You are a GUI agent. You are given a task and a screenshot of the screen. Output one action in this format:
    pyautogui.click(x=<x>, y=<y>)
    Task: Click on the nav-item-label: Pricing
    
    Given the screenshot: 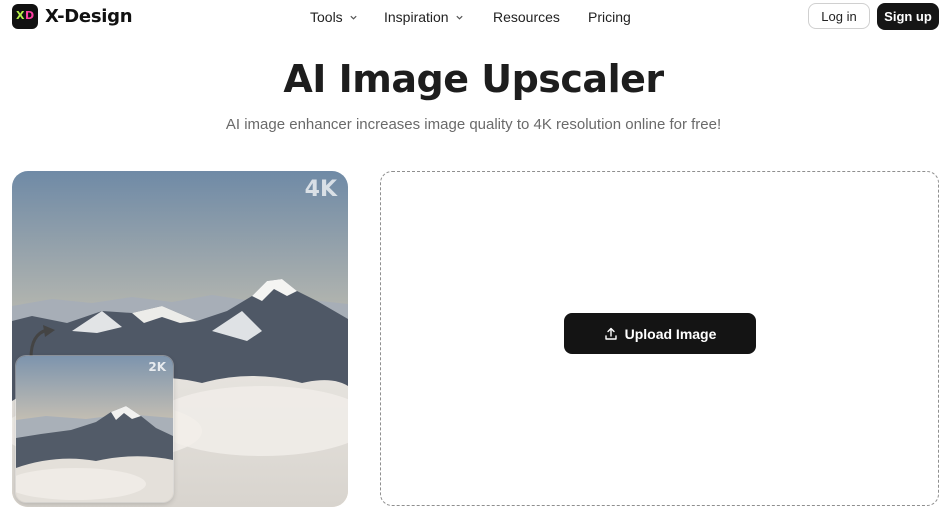 What is the action you would take?
    pyautogui.click(x=609, y=17)
    